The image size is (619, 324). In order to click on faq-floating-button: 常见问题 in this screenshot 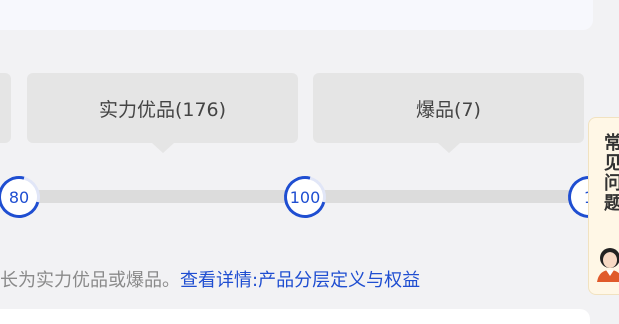, I will do `click(603, 206)`.